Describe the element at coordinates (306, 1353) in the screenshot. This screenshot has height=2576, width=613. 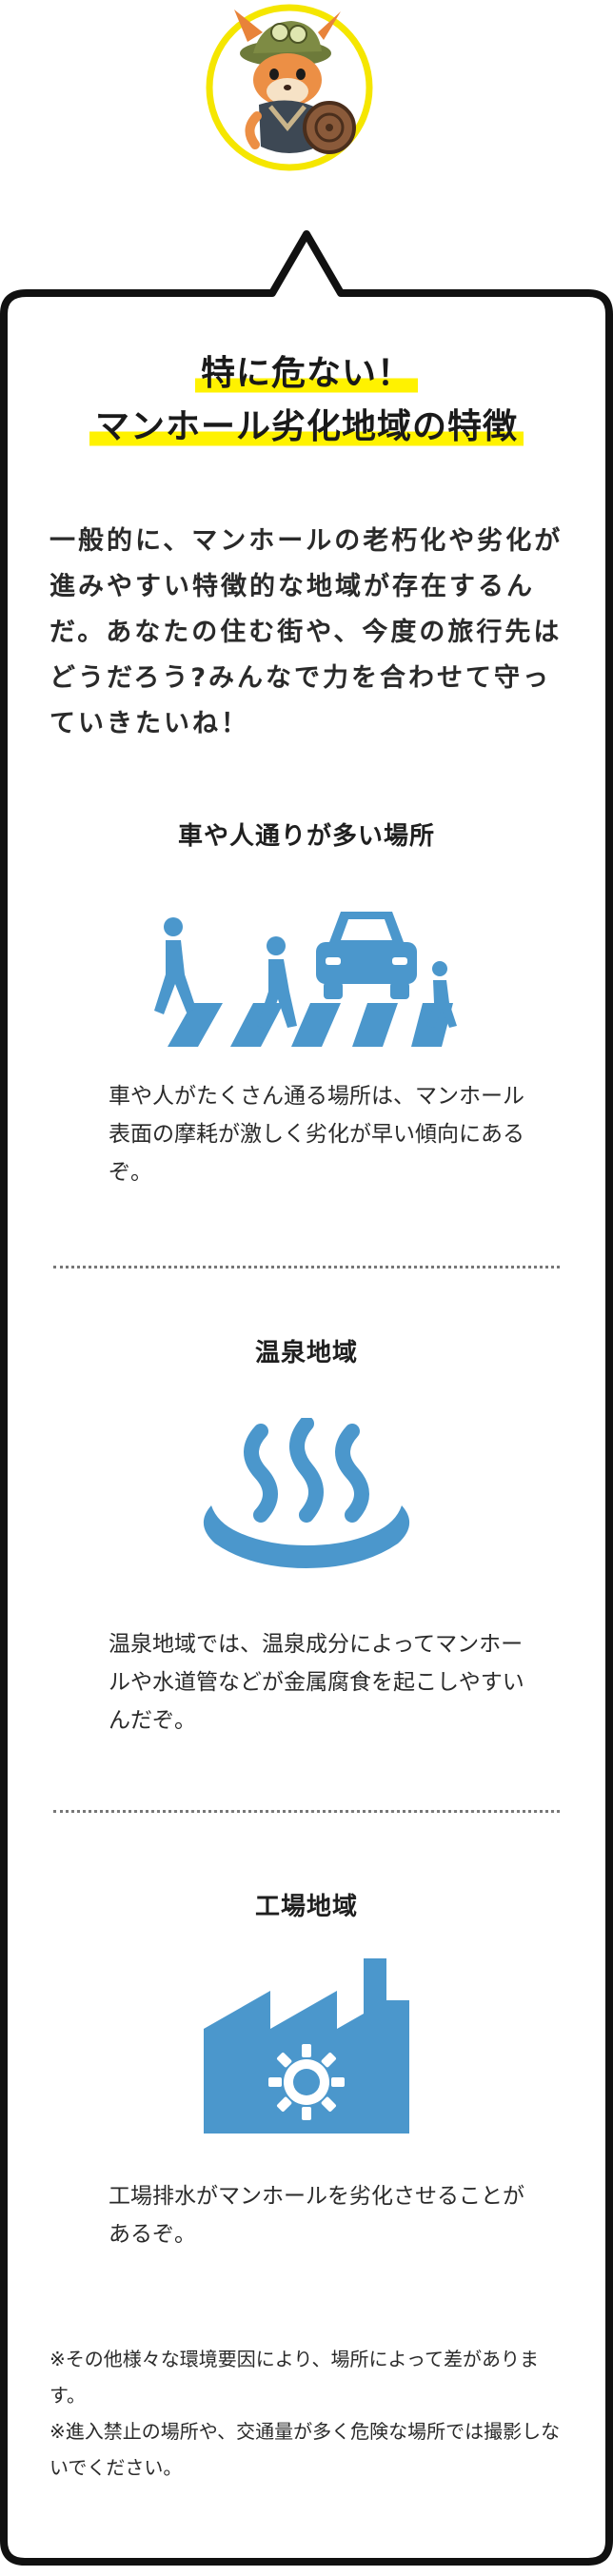
I see `section-heading-hot-spring: 温泉地域` at that location.